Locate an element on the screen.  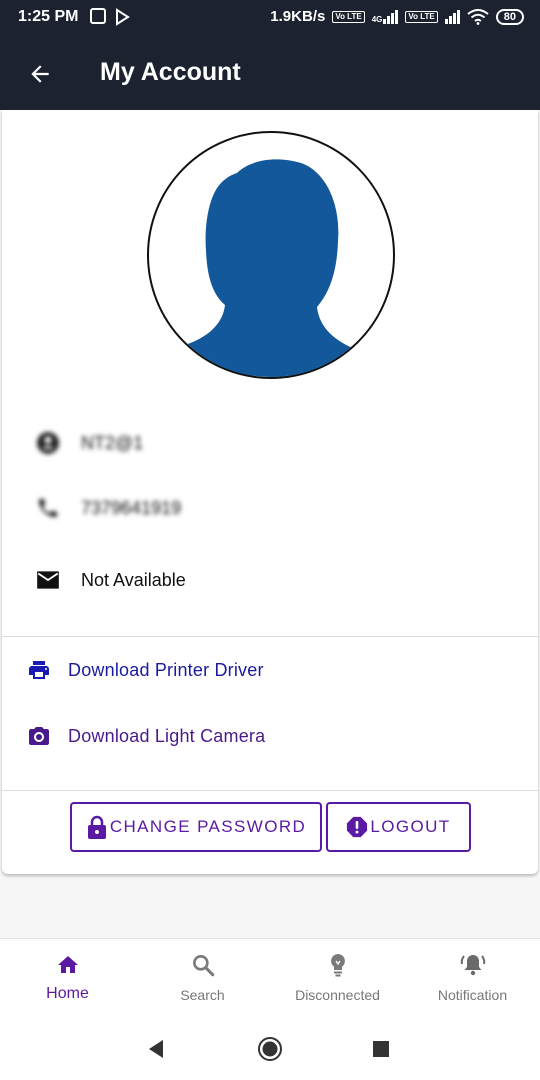
download-light-camera-link: Download Light Camera is located at coordinates (145, 736).